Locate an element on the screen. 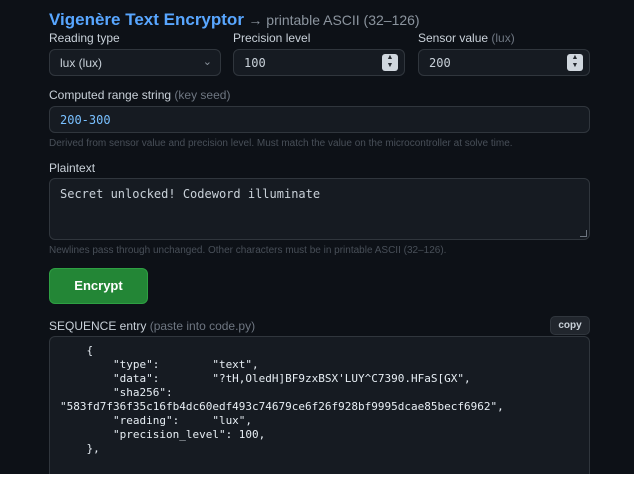  page-title: Vigenère Text Encryptor is located at coordinates (146, 19).